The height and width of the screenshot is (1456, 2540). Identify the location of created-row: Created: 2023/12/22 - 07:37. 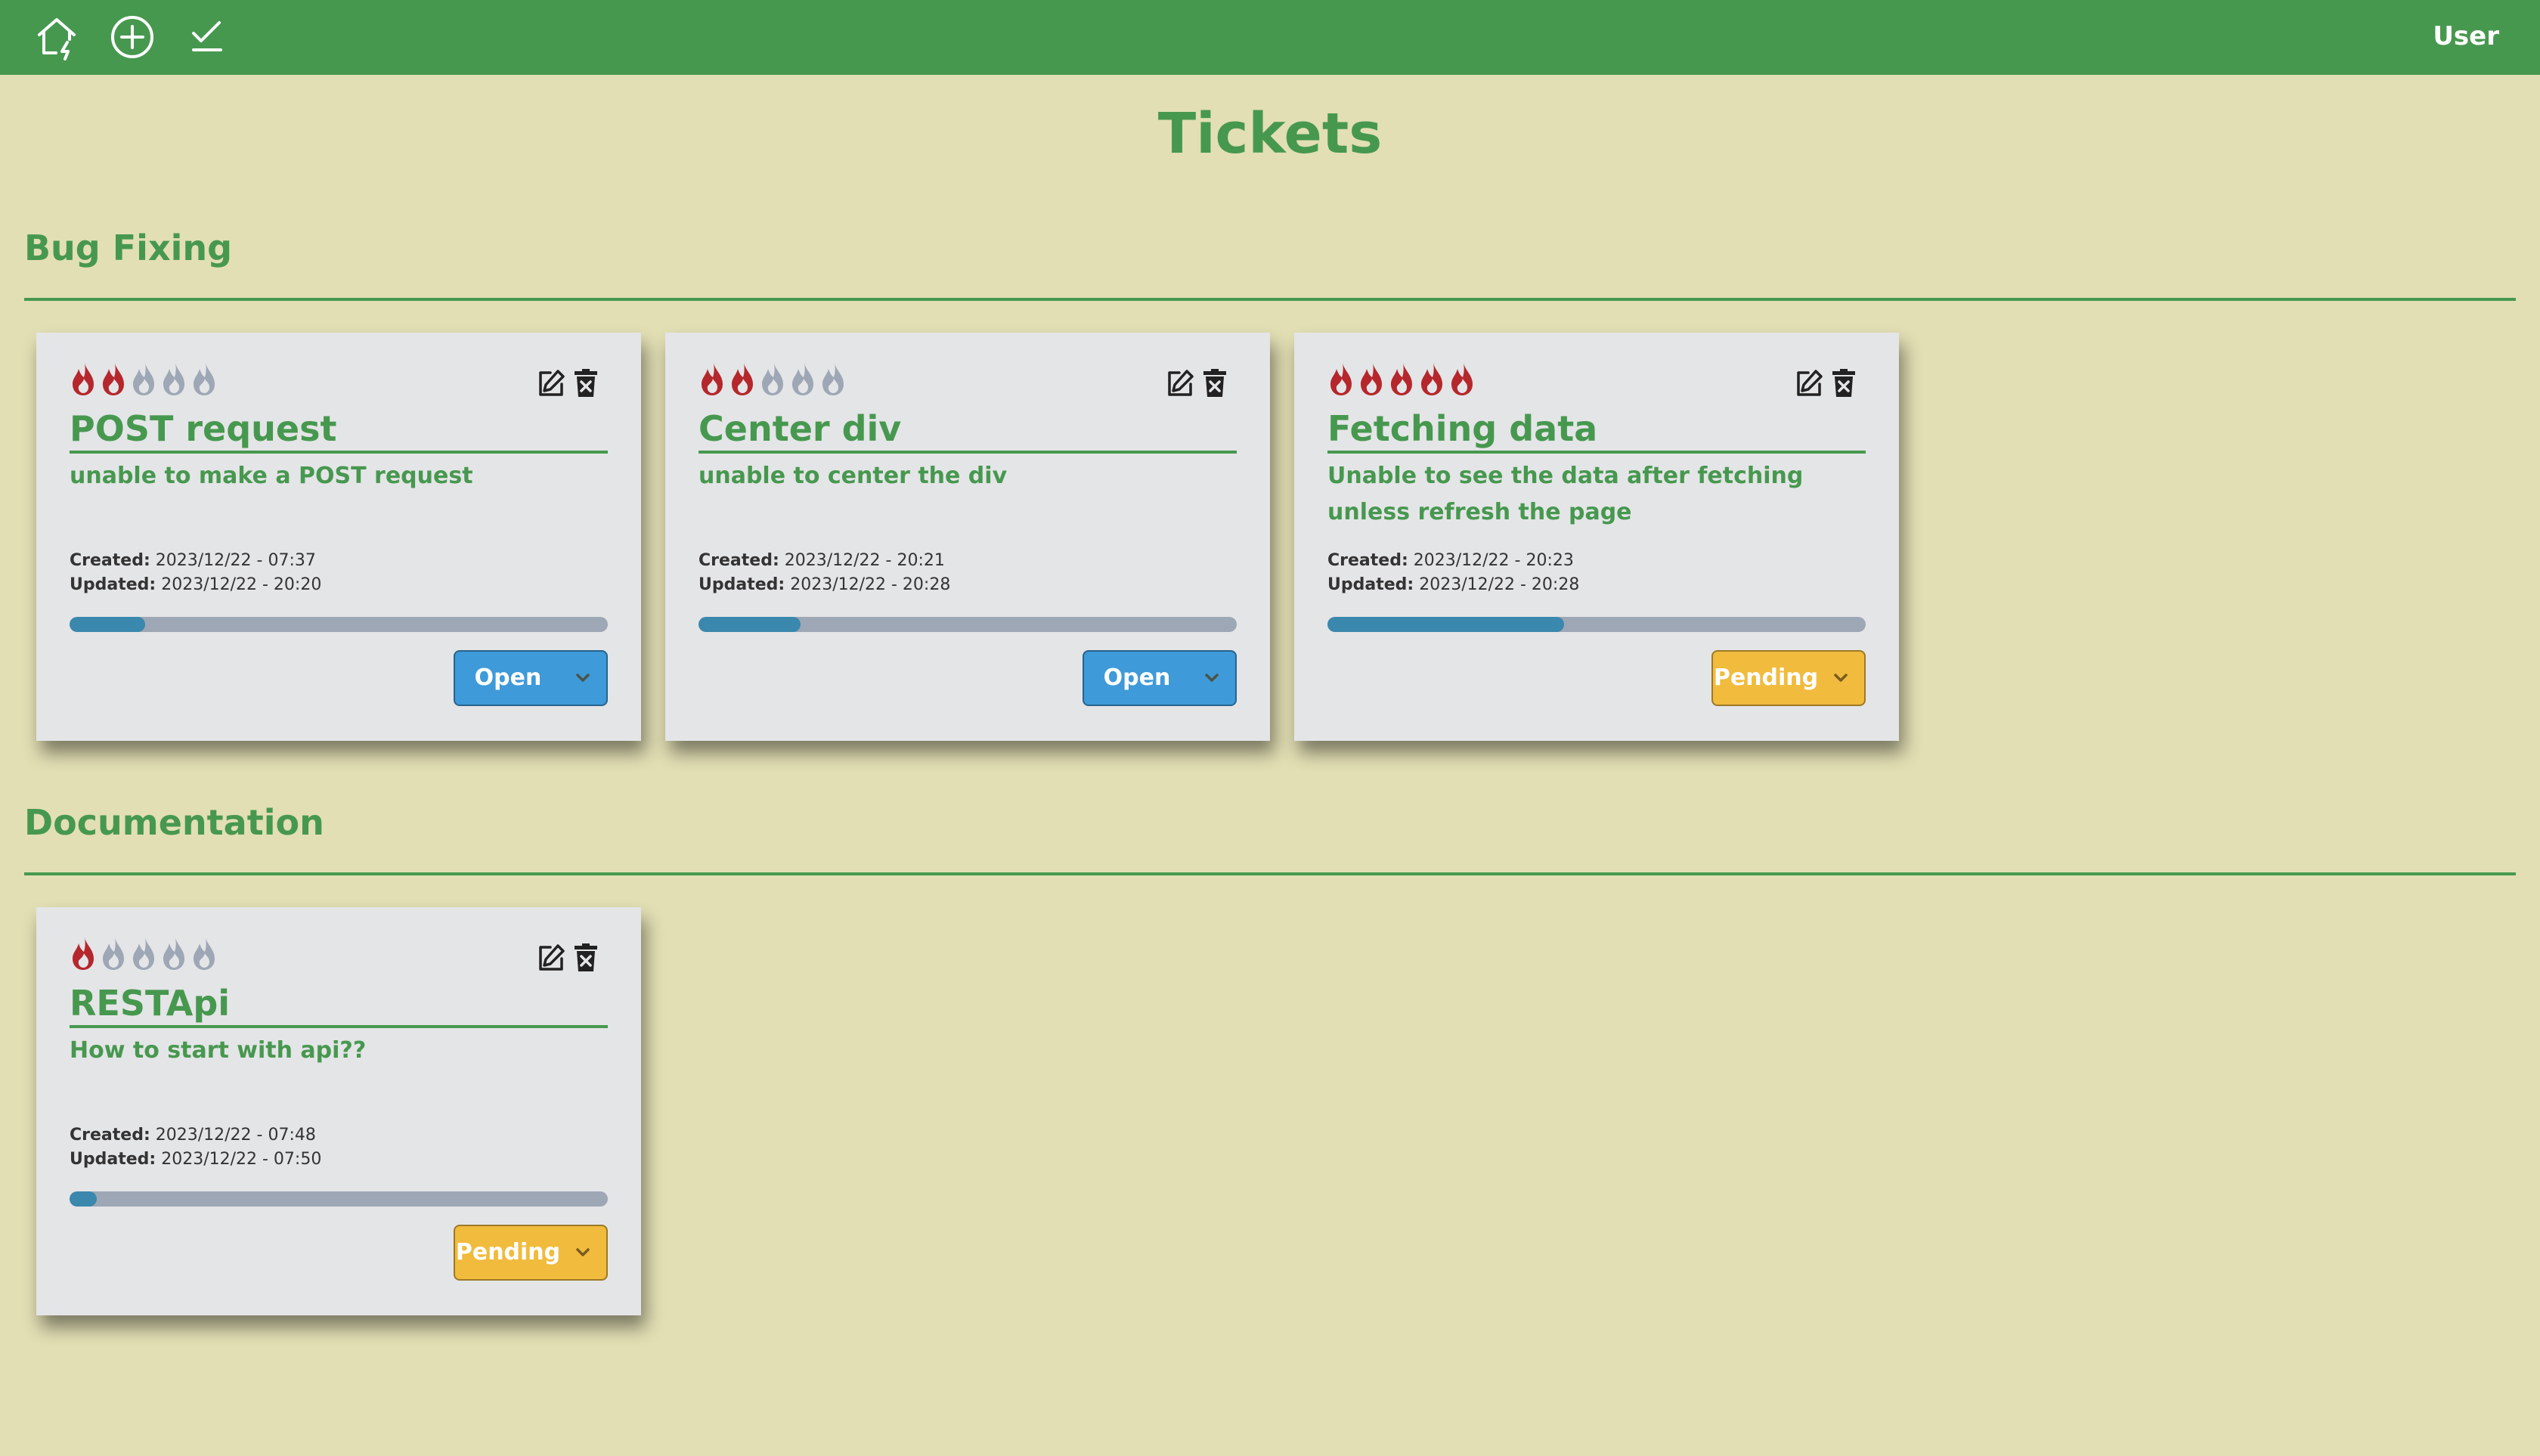
(339, 561).